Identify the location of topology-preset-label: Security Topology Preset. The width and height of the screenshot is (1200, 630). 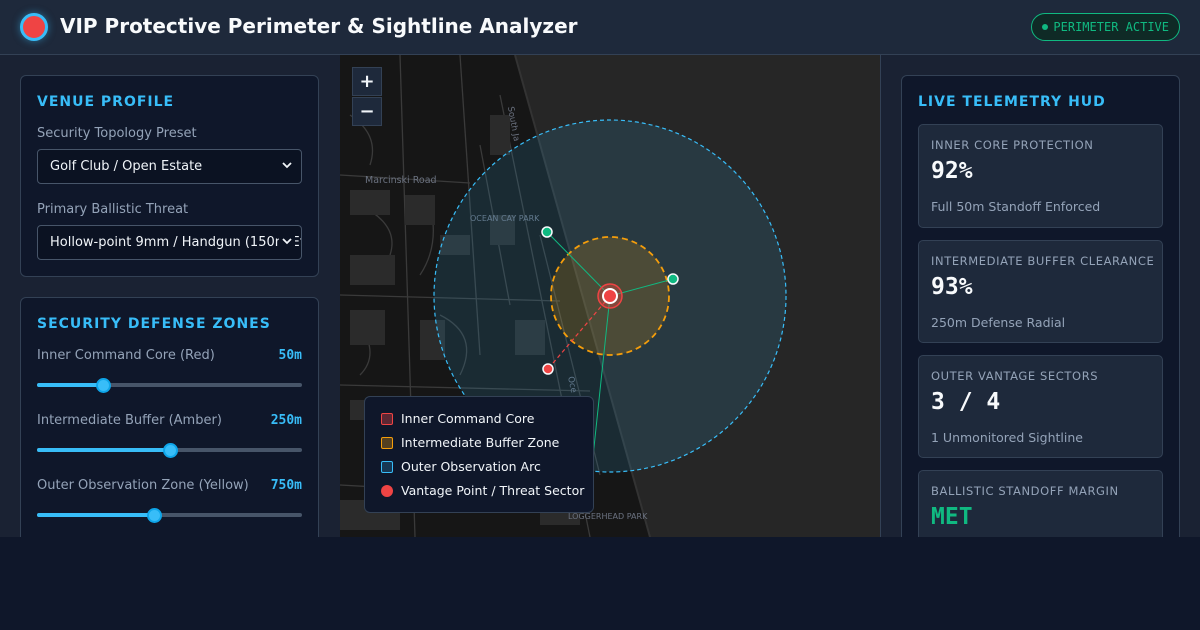
(117, 133).